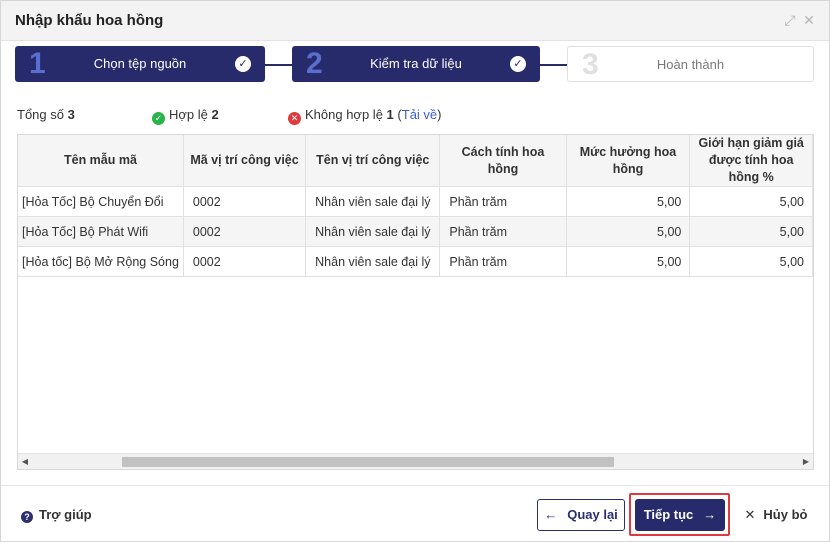 The width and height of the screenshot is (830, 542). Describe the element at coordinates (185, 116) in the screenshot. I see `valid-count: ✓ Hợp lệ 2` at that location.